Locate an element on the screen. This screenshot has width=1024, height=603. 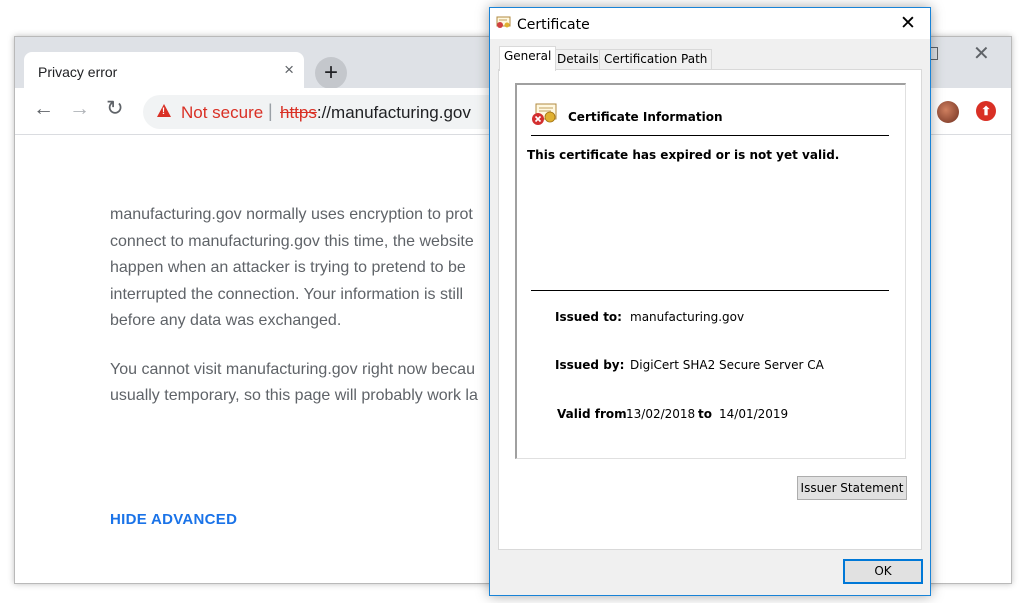
not-secure-label: Not secure is located at coordinates (222, 113).